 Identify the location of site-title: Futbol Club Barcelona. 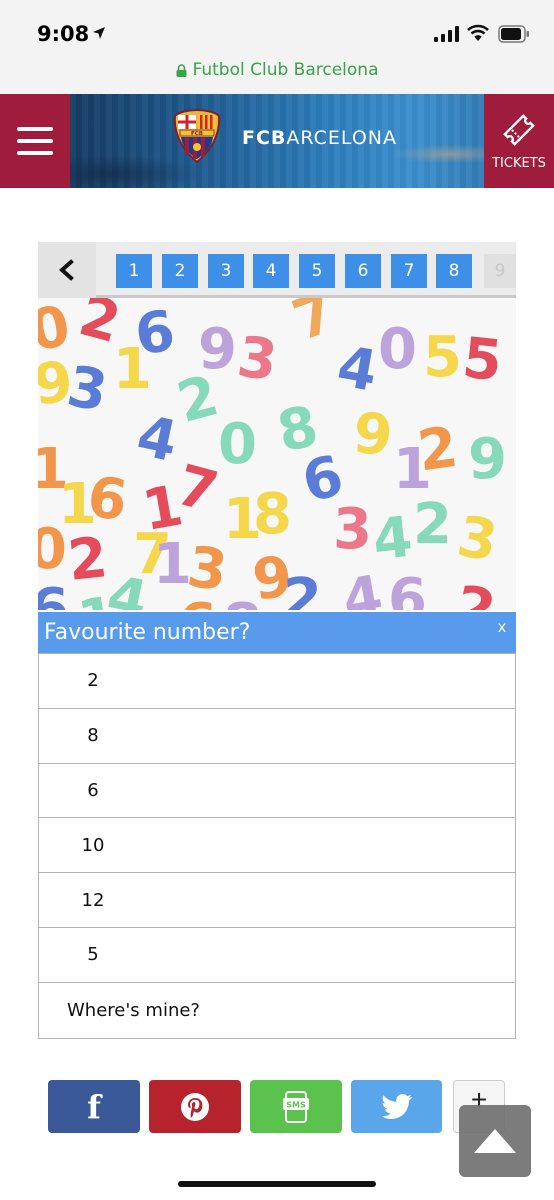
(285, 70).